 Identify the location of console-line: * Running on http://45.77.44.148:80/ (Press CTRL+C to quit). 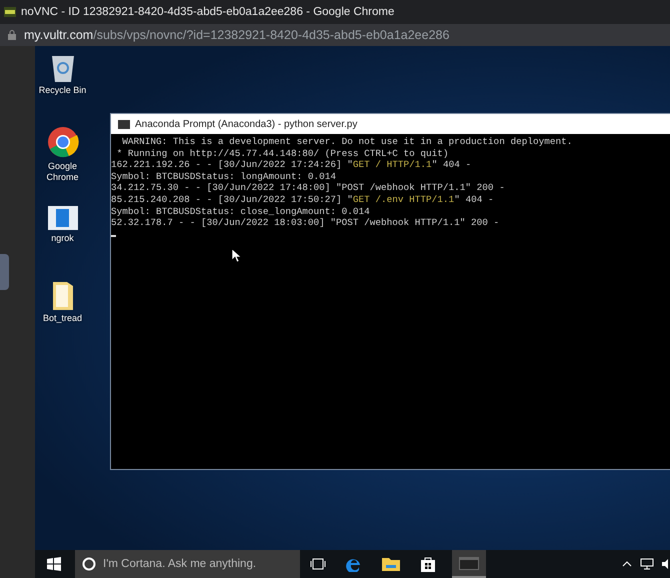
(283, 154).